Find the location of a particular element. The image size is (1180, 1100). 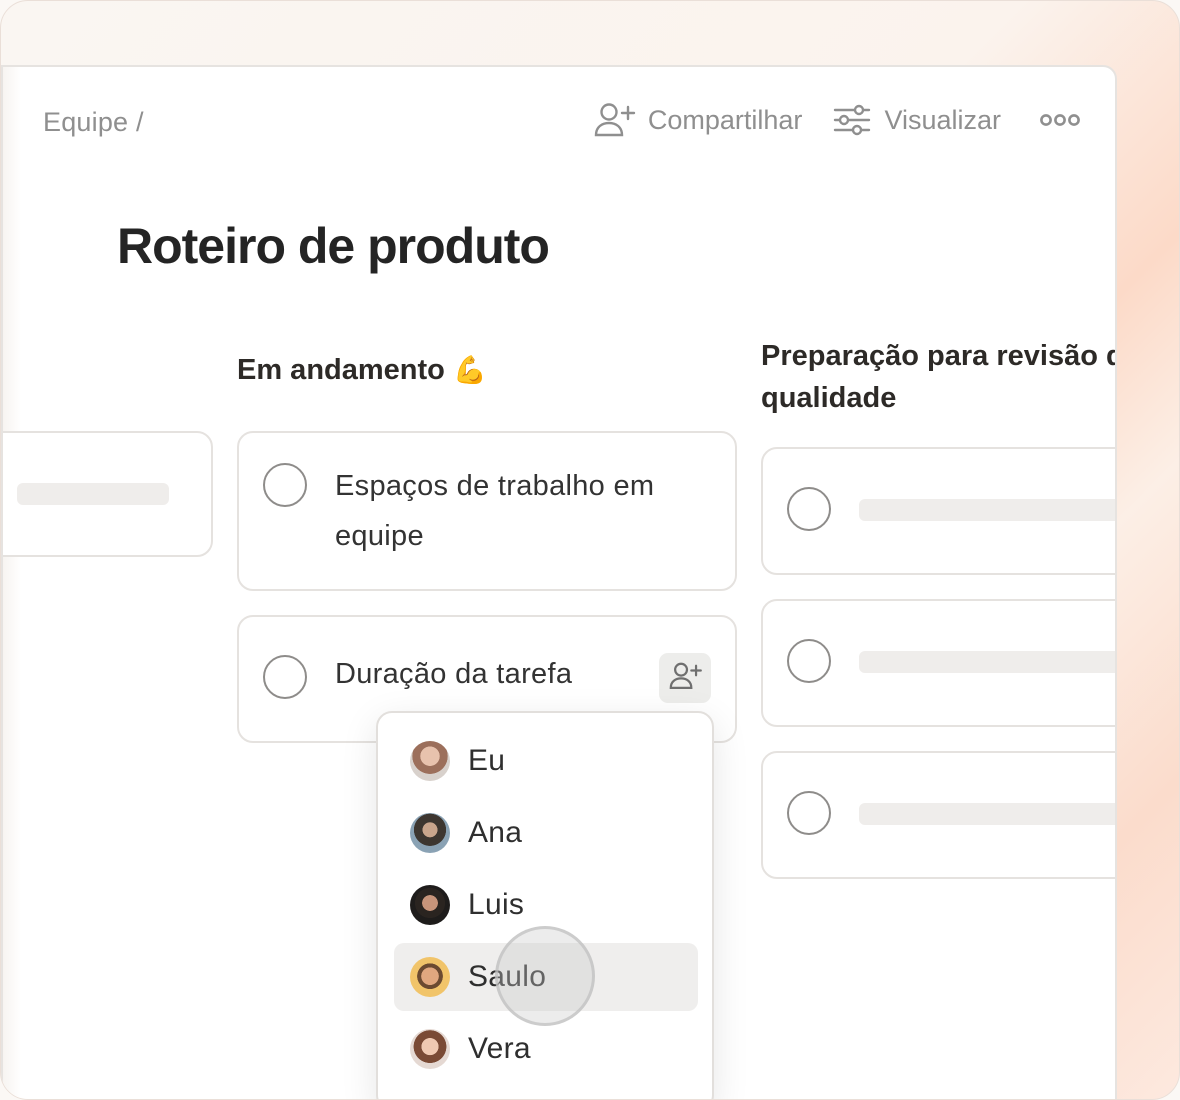

share-button: Compartilhar is located at coordinates (697, 120).